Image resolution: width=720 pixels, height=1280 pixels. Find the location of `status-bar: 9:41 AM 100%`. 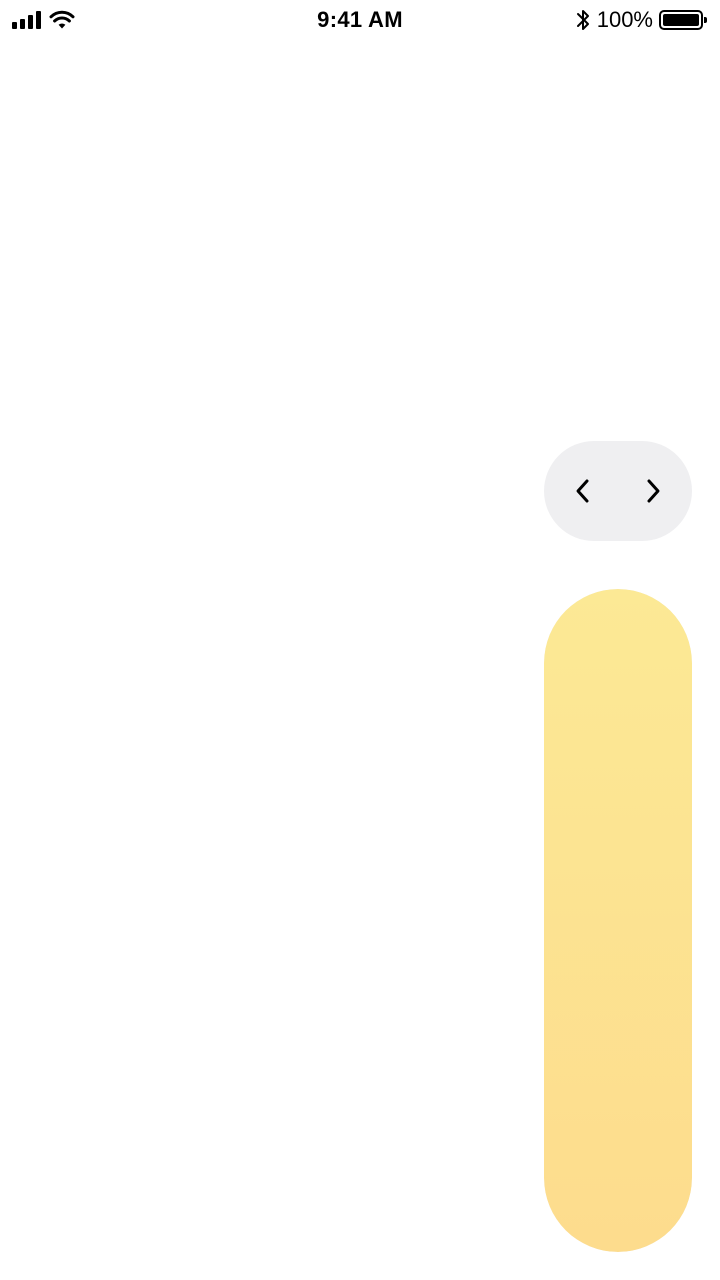

status-bar: 9:41 AM 100% is located at coordinates (360, 20).